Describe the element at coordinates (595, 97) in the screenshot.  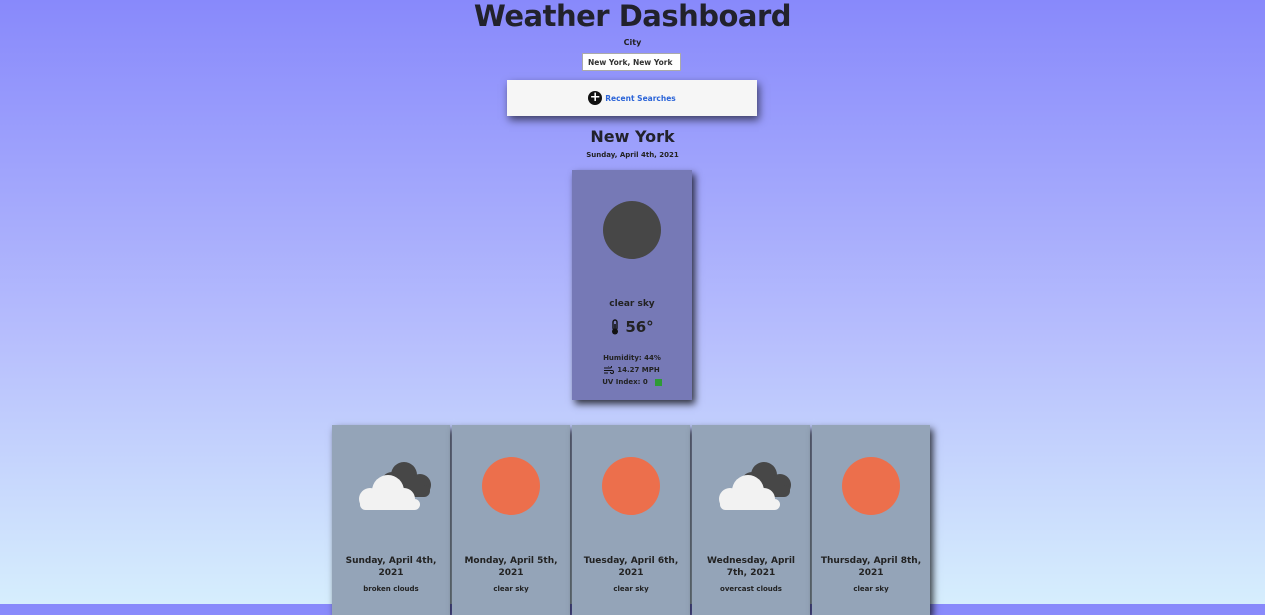
I see `plus-circle-icon: +` at that location.